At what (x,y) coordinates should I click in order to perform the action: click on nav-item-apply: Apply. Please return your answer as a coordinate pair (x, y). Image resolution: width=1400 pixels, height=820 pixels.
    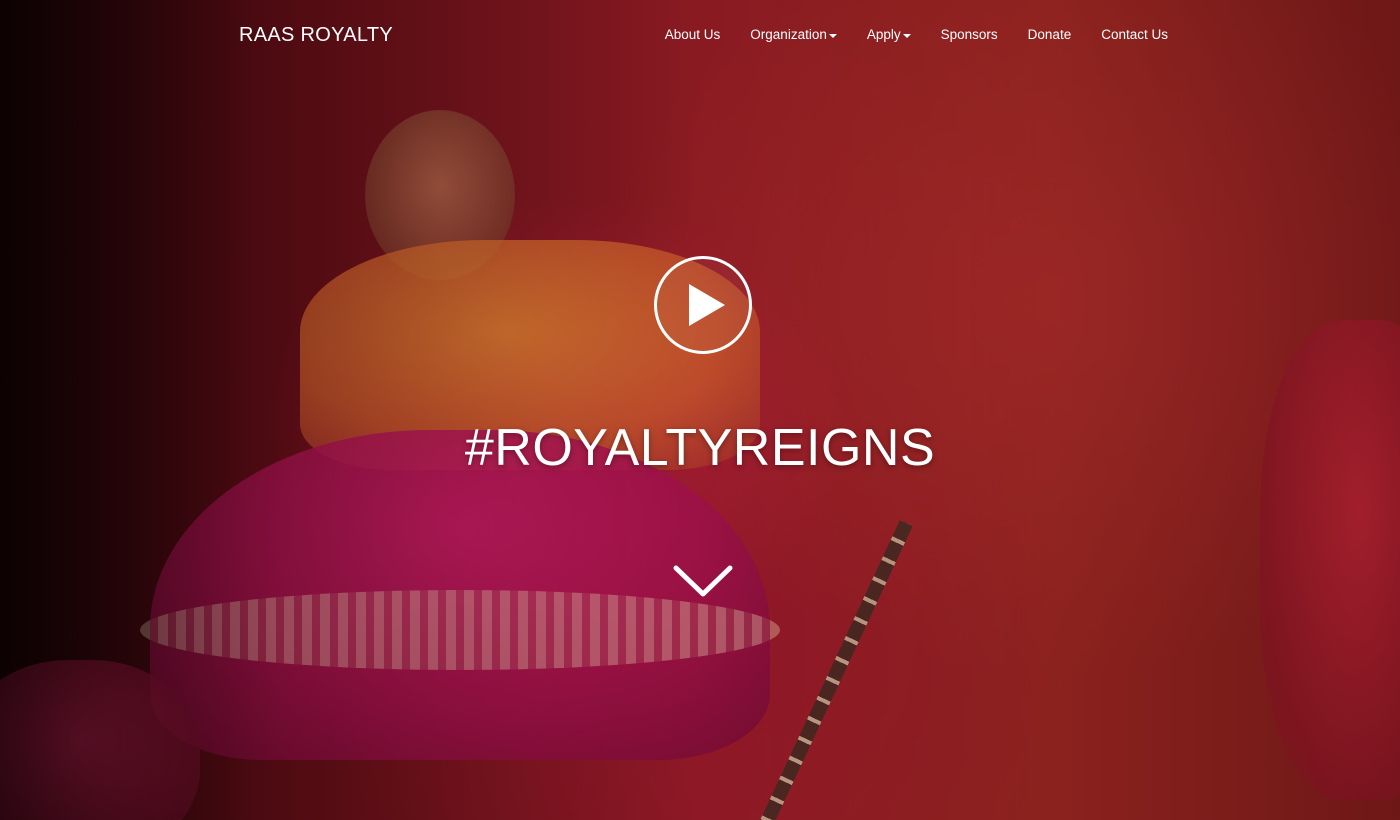
    Looking at the image, I should click on (889, 35).